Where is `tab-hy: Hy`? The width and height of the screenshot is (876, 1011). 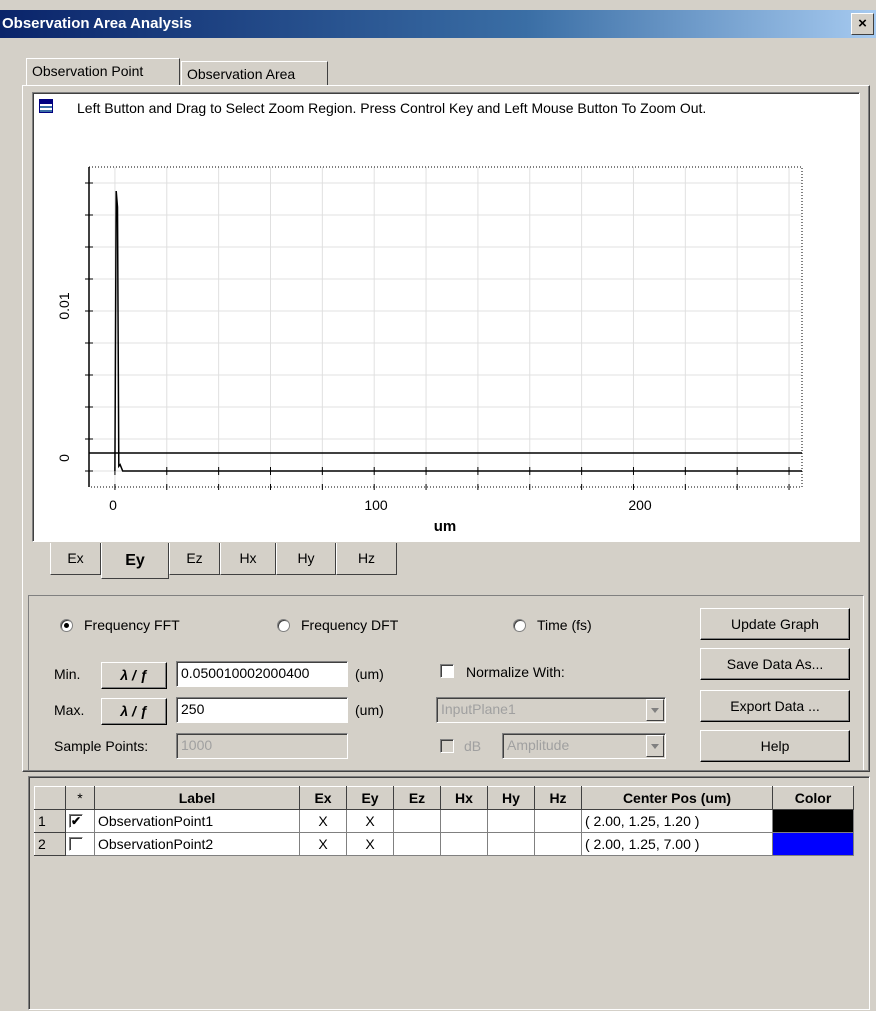 tab-hy: Hy is located at coordinates (306, 559).